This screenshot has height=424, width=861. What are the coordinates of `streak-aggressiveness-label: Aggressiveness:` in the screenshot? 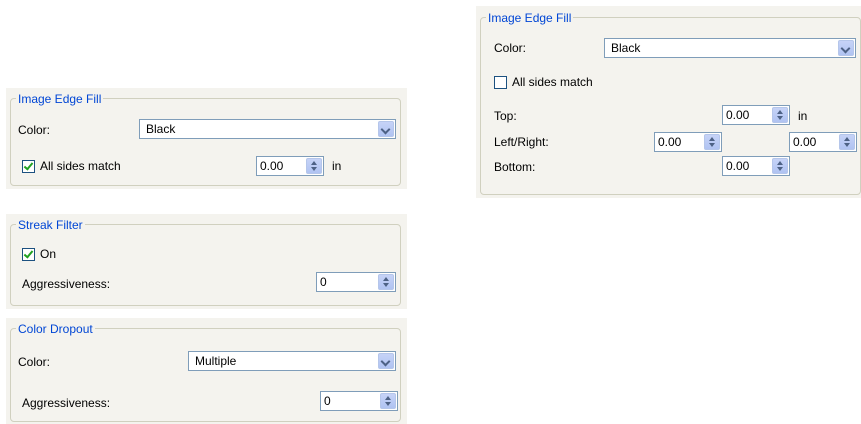 It's located at (66, 284).